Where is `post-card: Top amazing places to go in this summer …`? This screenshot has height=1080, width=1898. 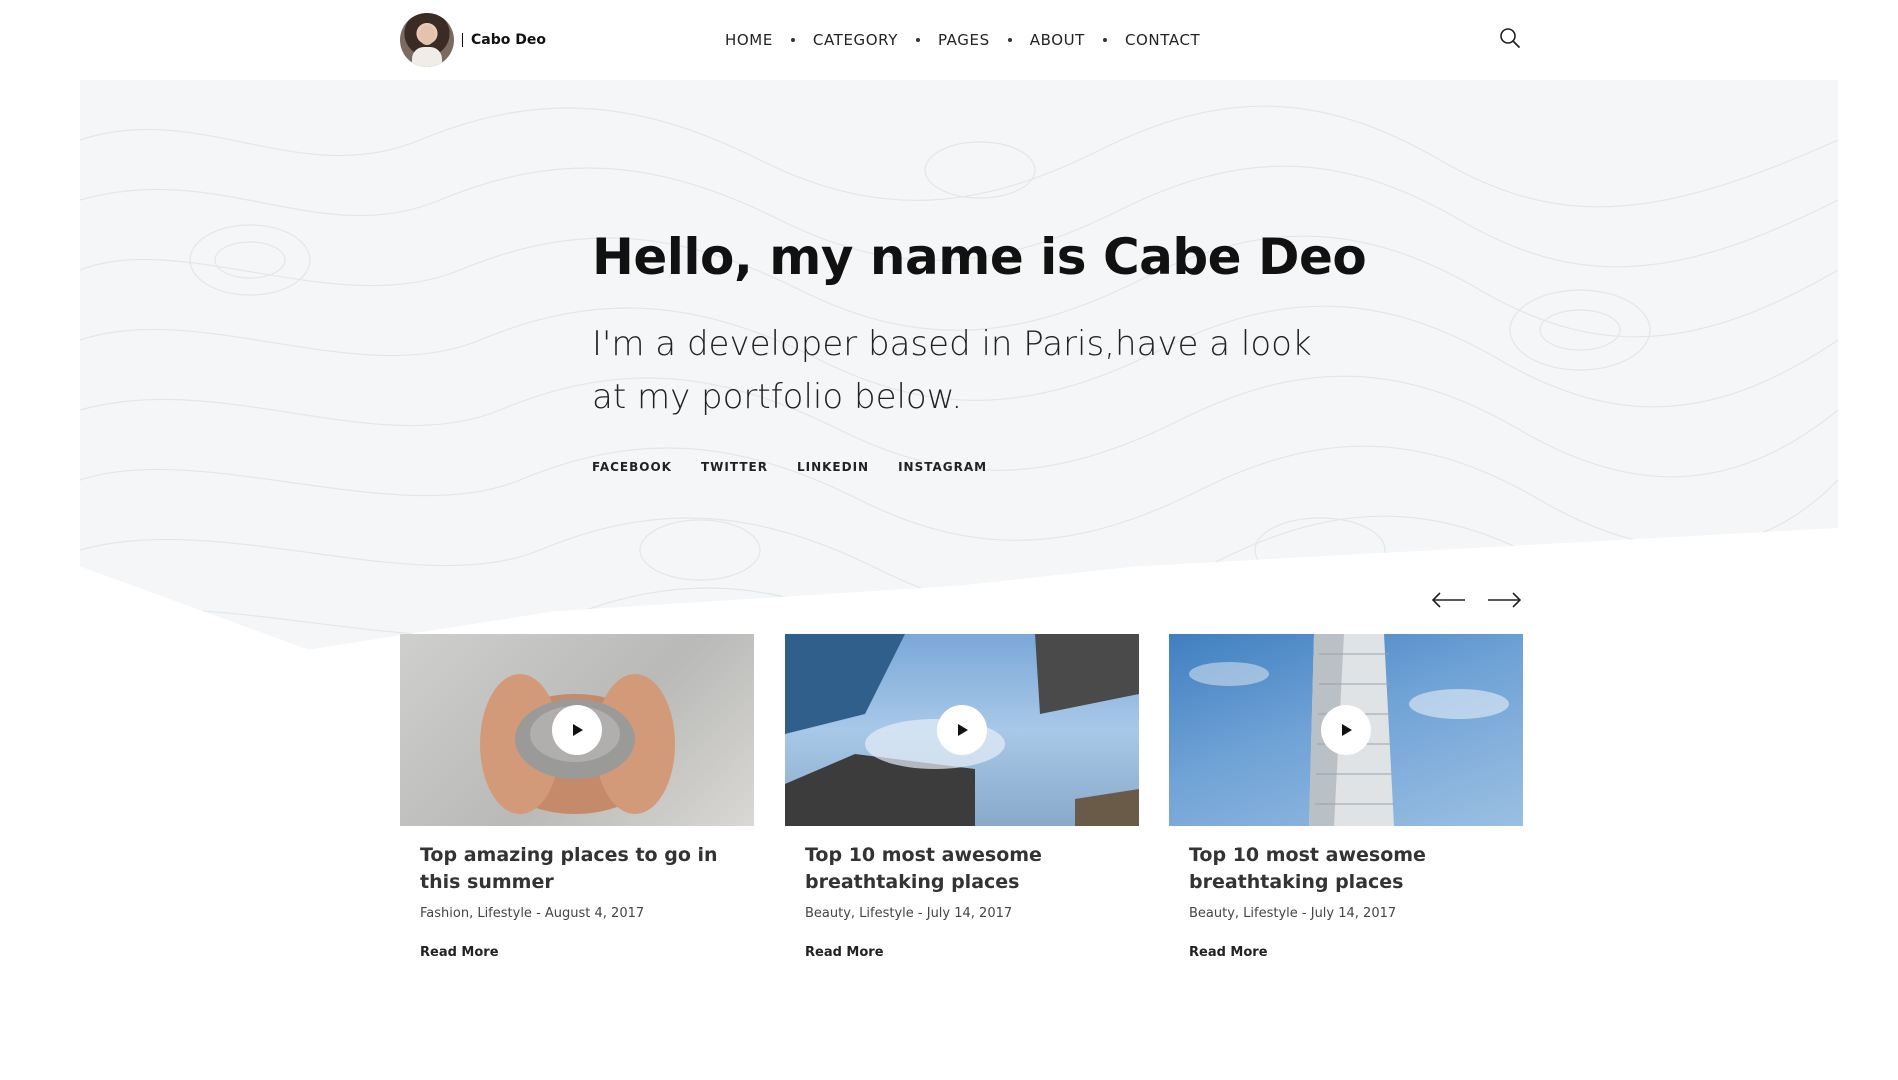
post-card: Top amazing places to go in this summer … is located at coordinates (577, 797).